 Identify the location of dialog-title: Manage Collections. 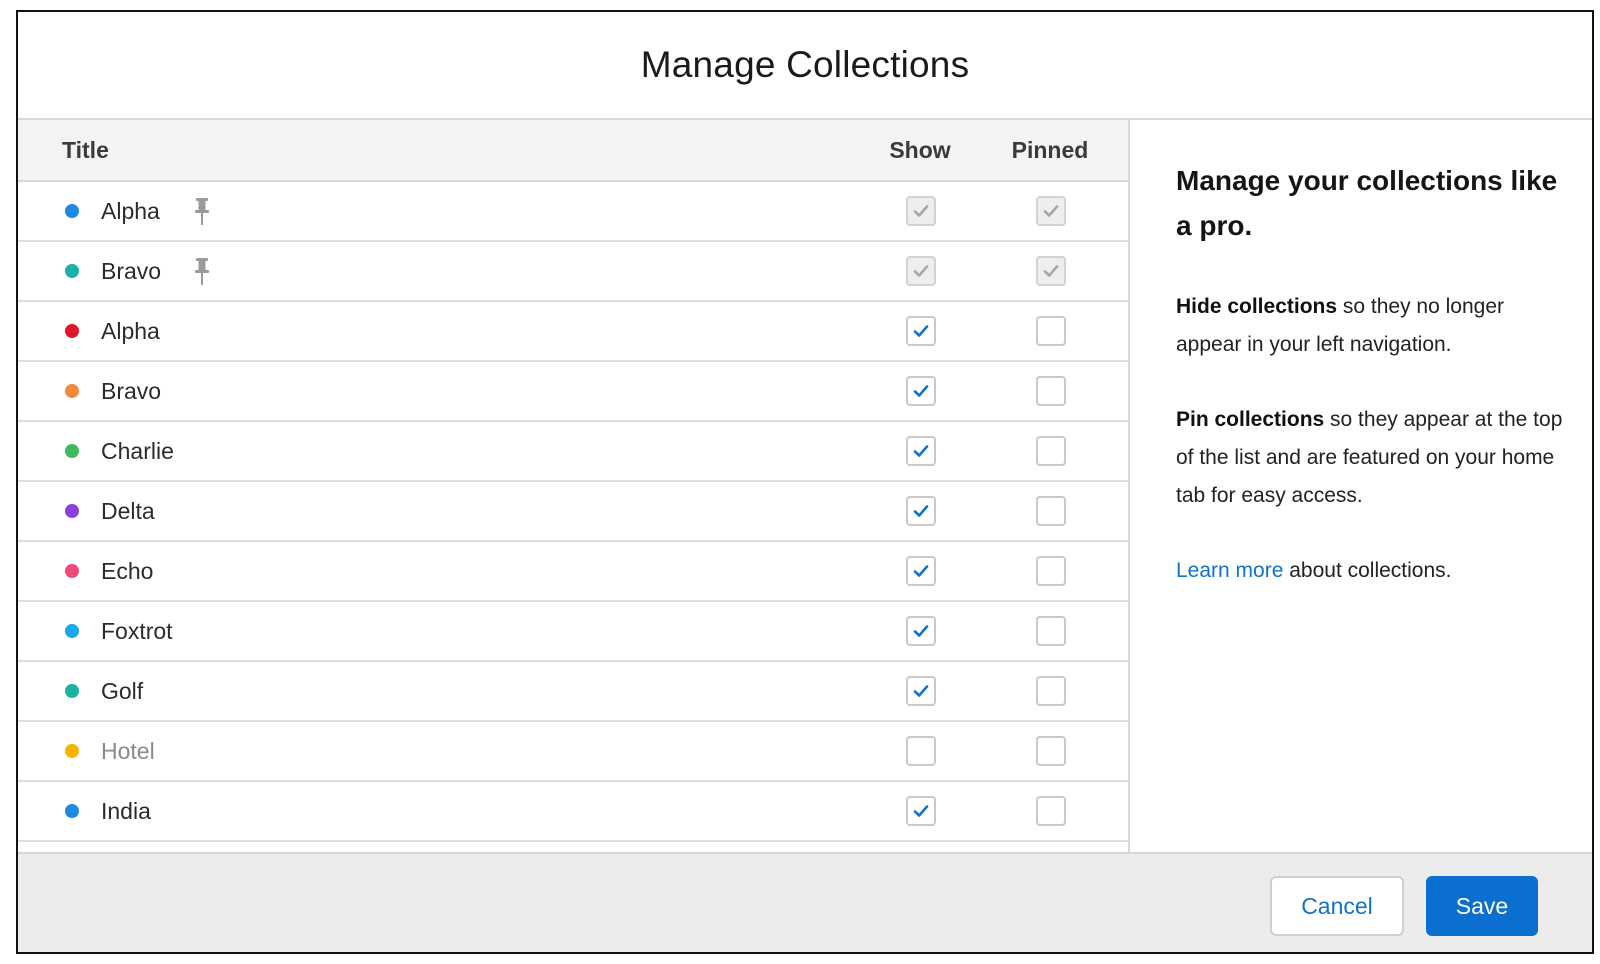
(805, 64).